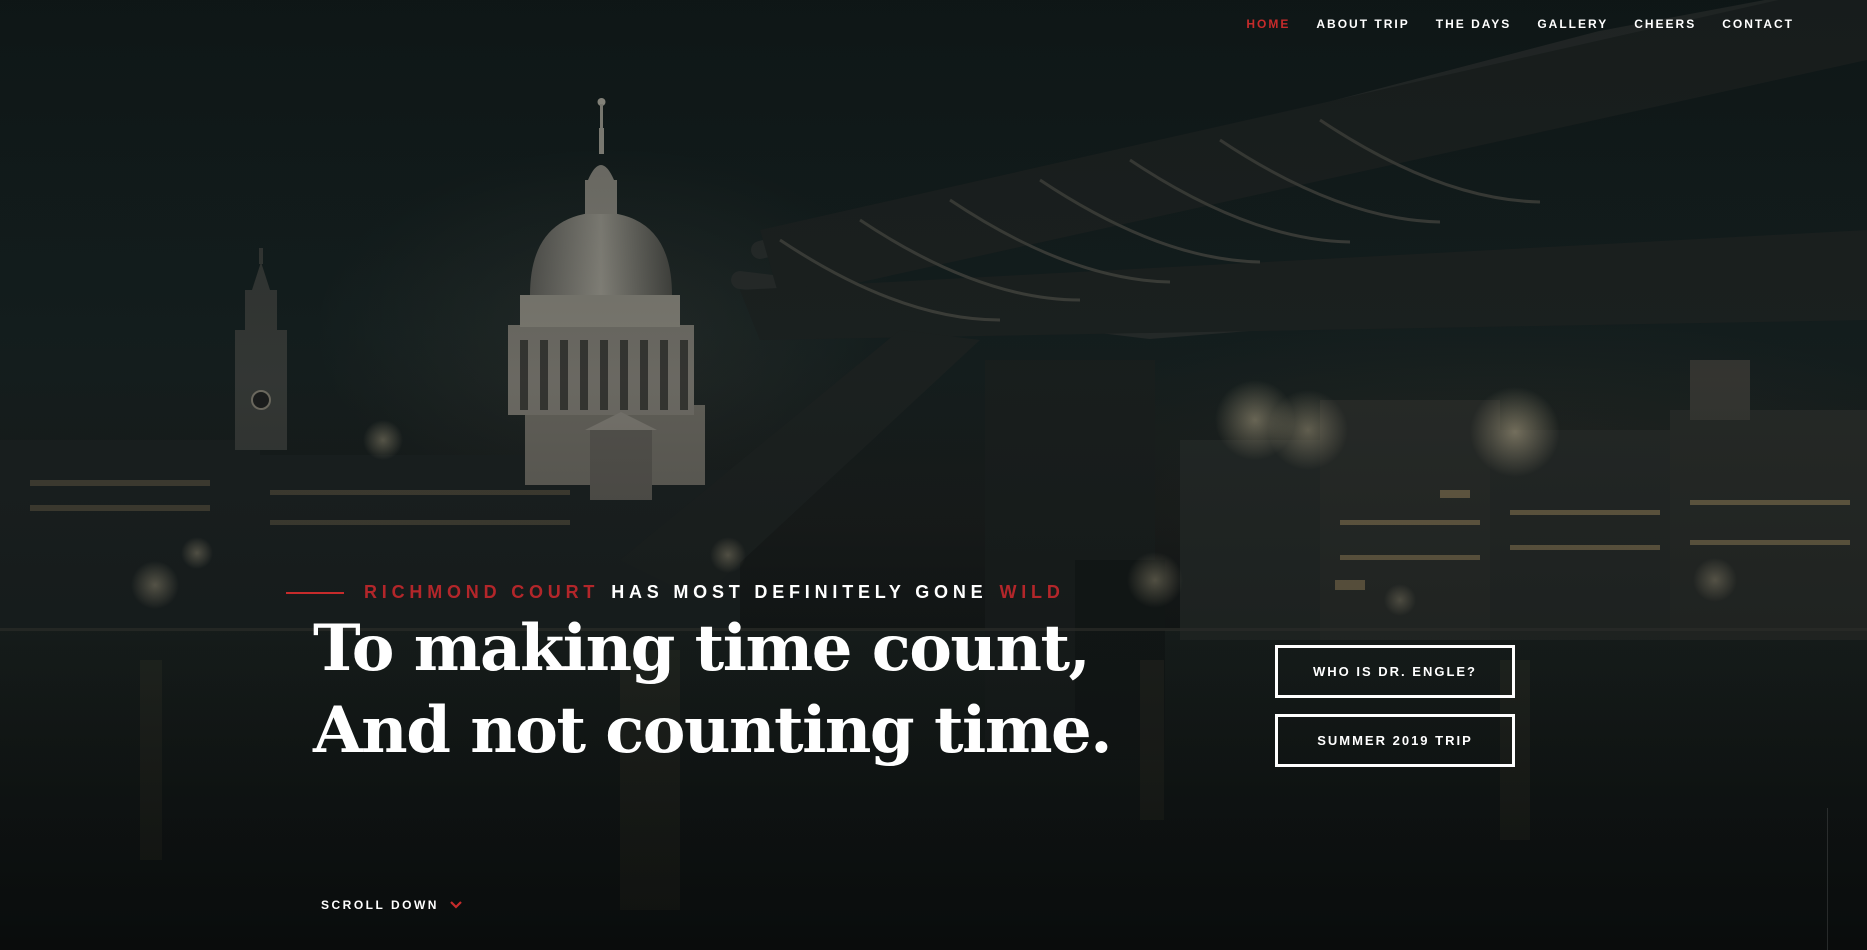 This screenshot has height=950, width=1867. Describe the element at coordinates (1572, 24) in the screenshot. I see `nav-item-gallery: GALLERY` at that location.